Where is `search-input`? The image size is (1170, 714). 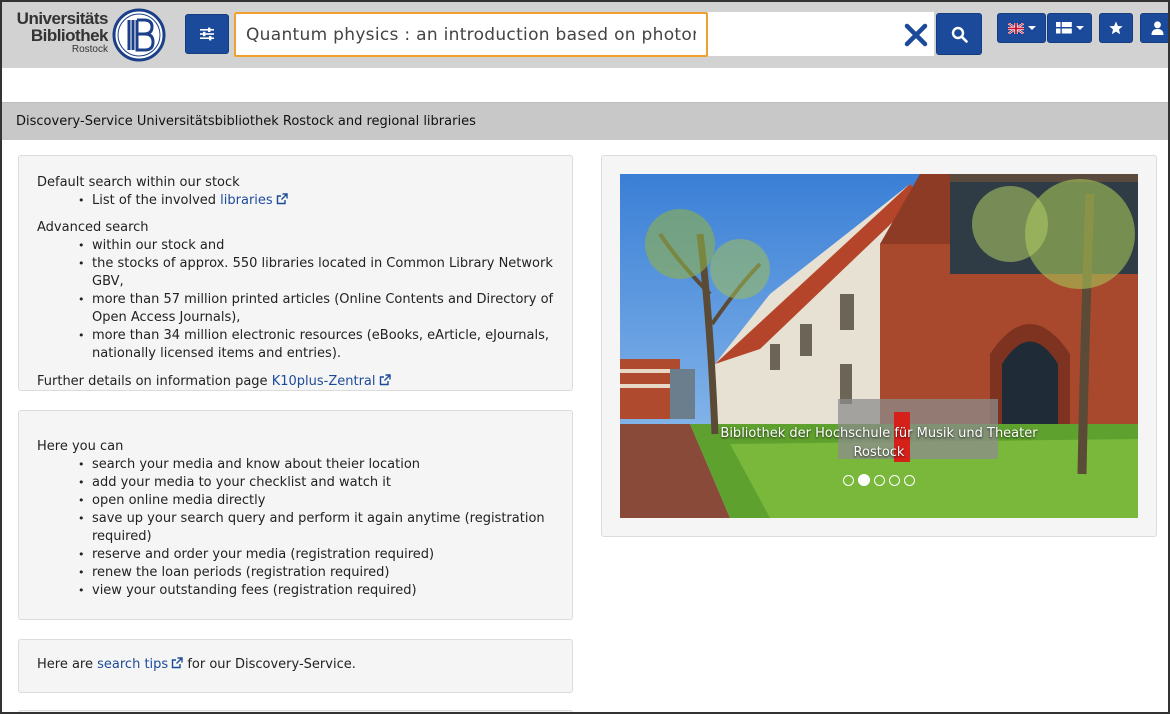
search-input is located at coordinates (471, 34).